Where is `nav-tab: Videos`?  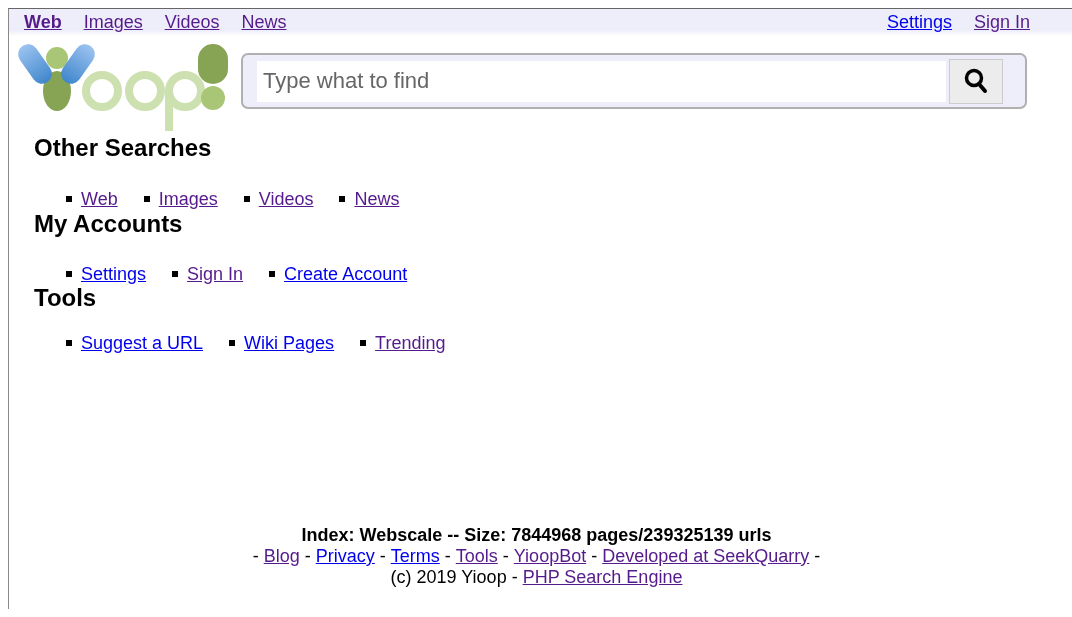
nav-tab: Videos is located at coordinates (192, 22).